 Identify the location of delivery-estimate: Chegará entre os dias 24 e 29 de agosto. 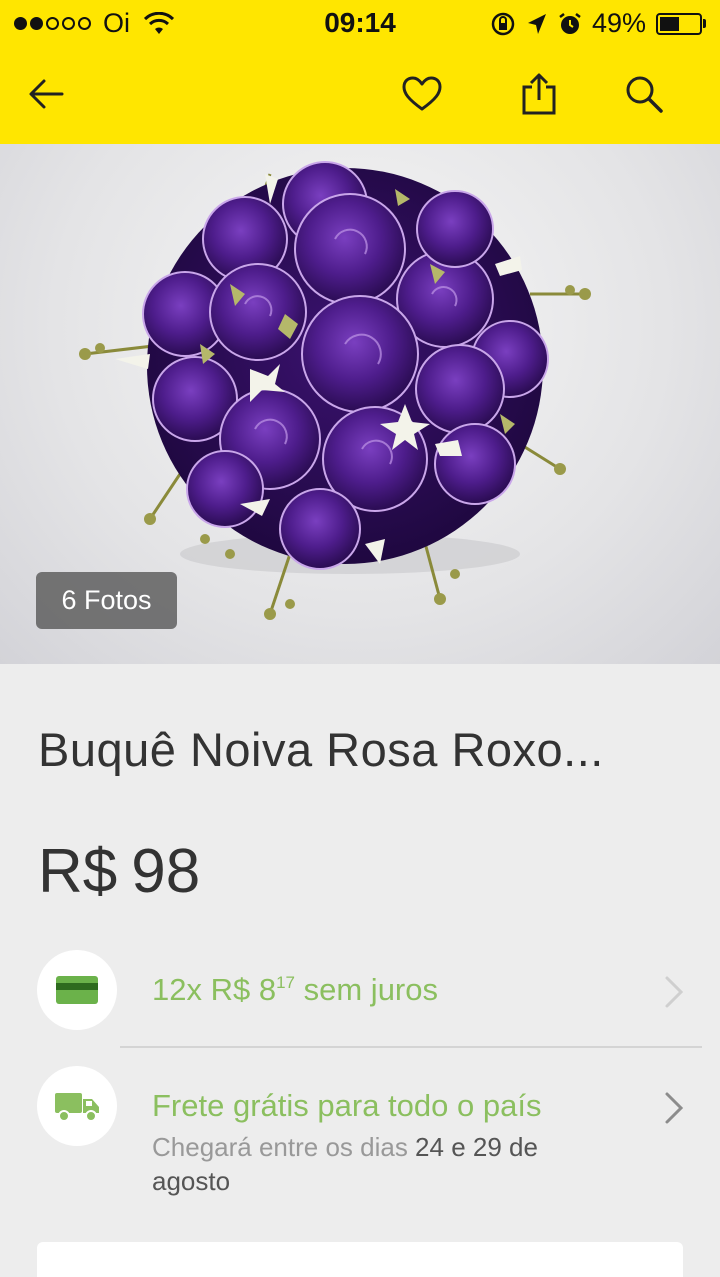
(345, 1164).